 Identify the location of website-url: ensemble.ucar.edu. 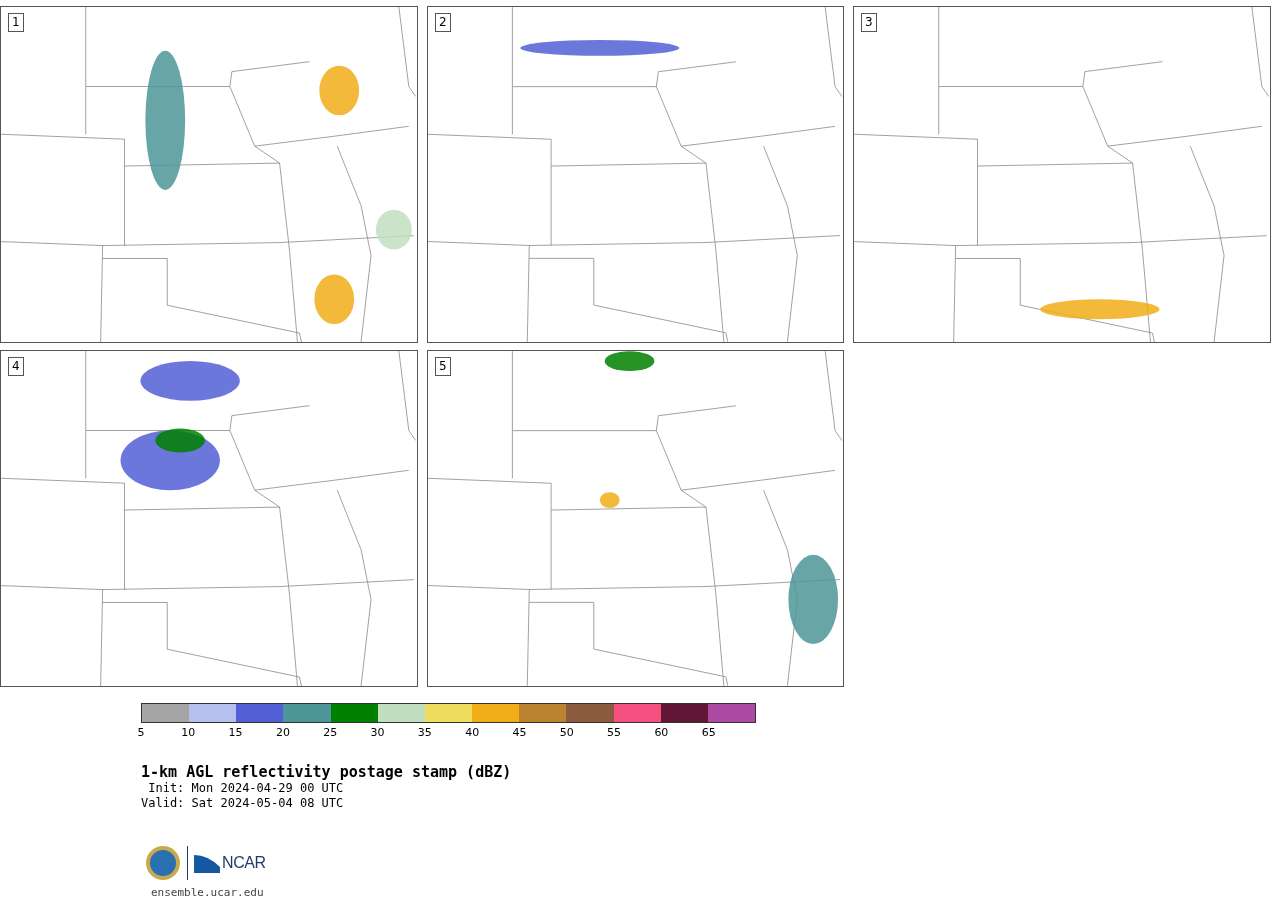
(208, 893).